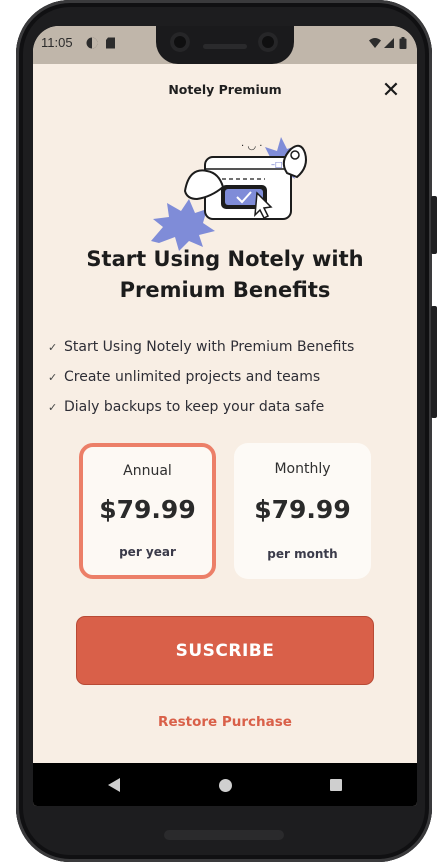 The image size is (448, 864). I want to click on battery-icon, so click(403, 43).